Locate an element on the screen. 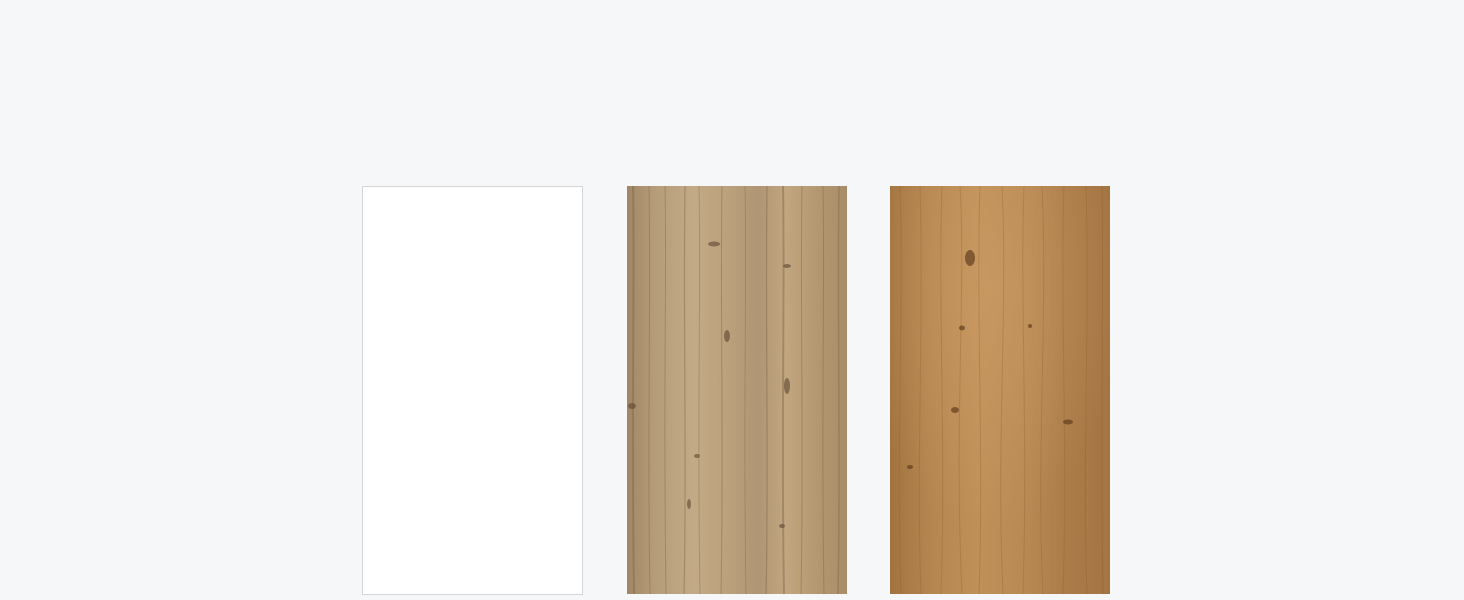 The image size is (1464, 600). white-finish-swatch is located at coordinates (472, 390).